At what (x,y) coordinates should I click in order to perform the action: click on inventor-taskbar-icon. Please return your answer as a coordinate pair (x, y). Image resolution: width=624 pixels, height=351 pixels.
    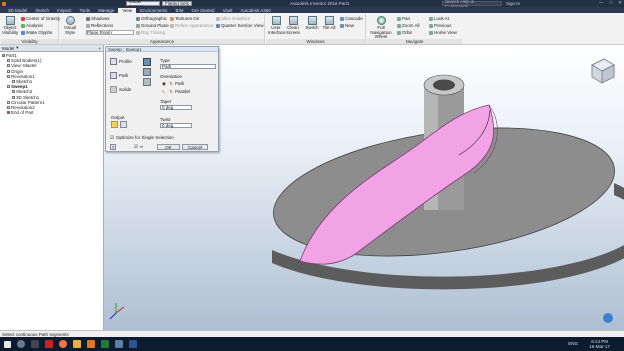
    Looking at the image, I should click on (91, 344).